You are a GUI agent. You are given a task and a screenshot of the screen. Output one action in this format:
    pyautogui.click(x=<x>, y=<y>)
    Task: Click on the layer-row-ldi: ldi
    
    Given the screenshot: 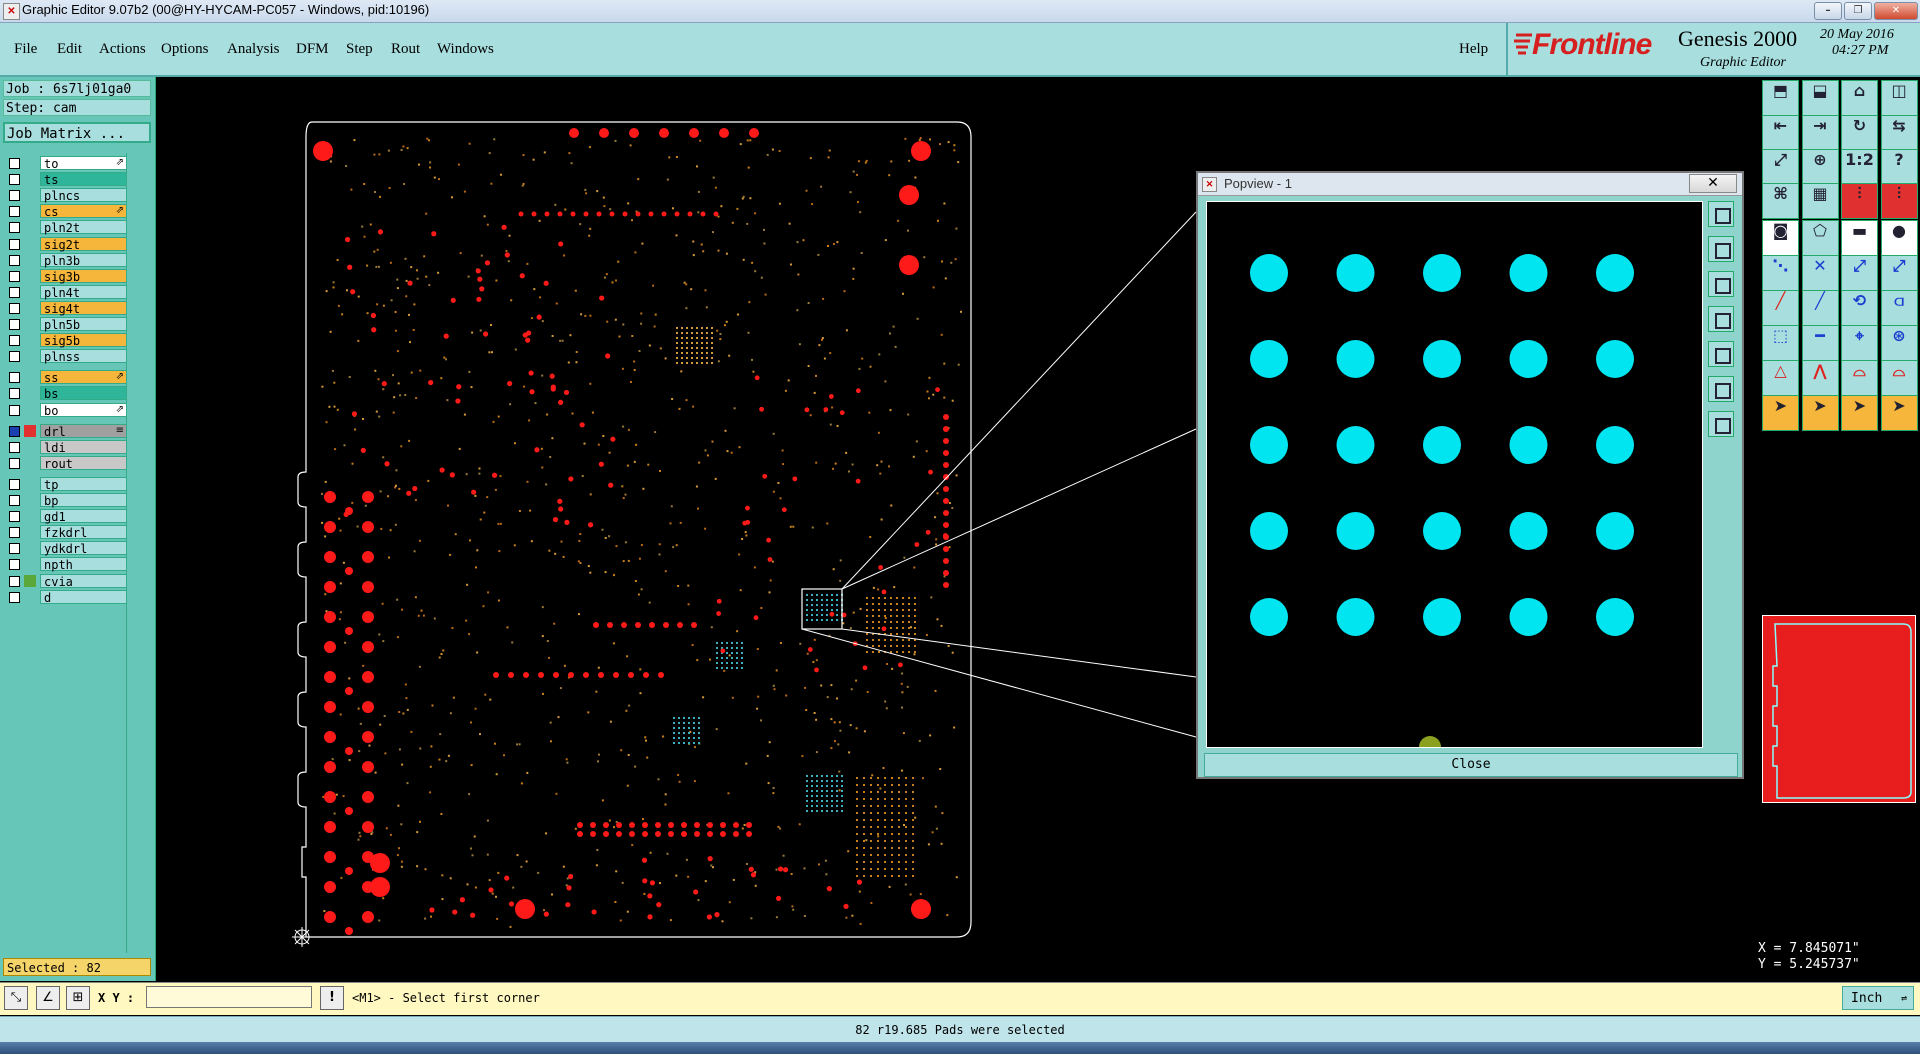 What is the action you would take?
    pyautogui.click(x=67, y=447)
    